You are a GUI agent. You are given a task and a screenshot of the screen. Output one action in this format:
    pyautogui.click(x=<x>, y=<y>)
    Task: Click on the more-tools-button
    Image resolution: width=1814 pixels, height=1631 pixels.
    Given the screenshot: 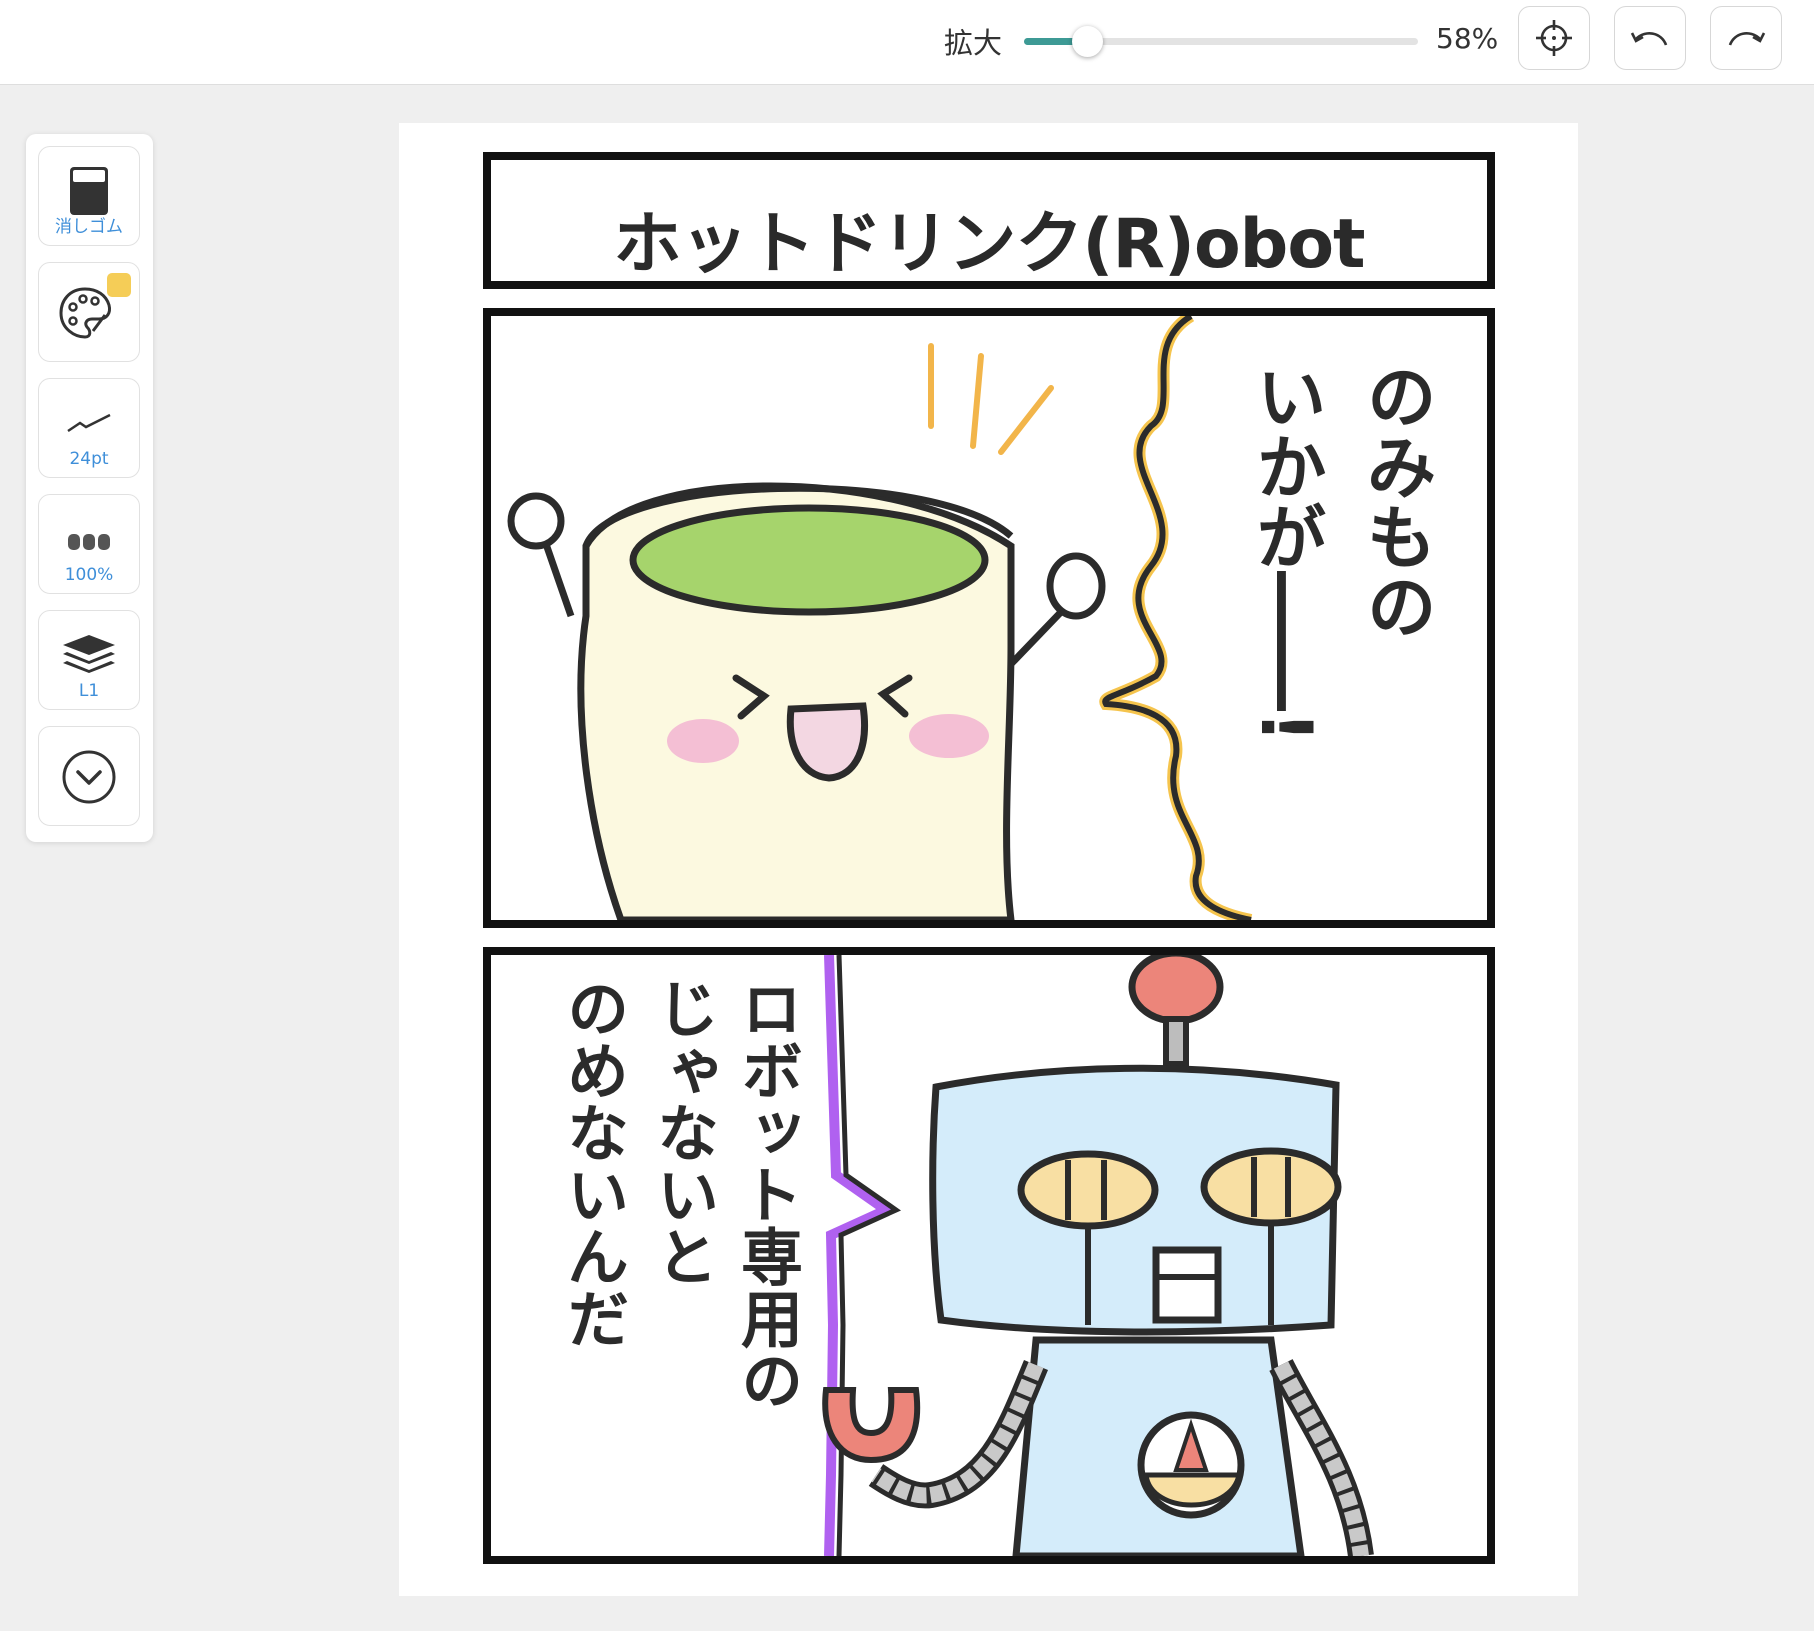 What is the action you would take?
    pyautogui.click(x=89, y=776)
    